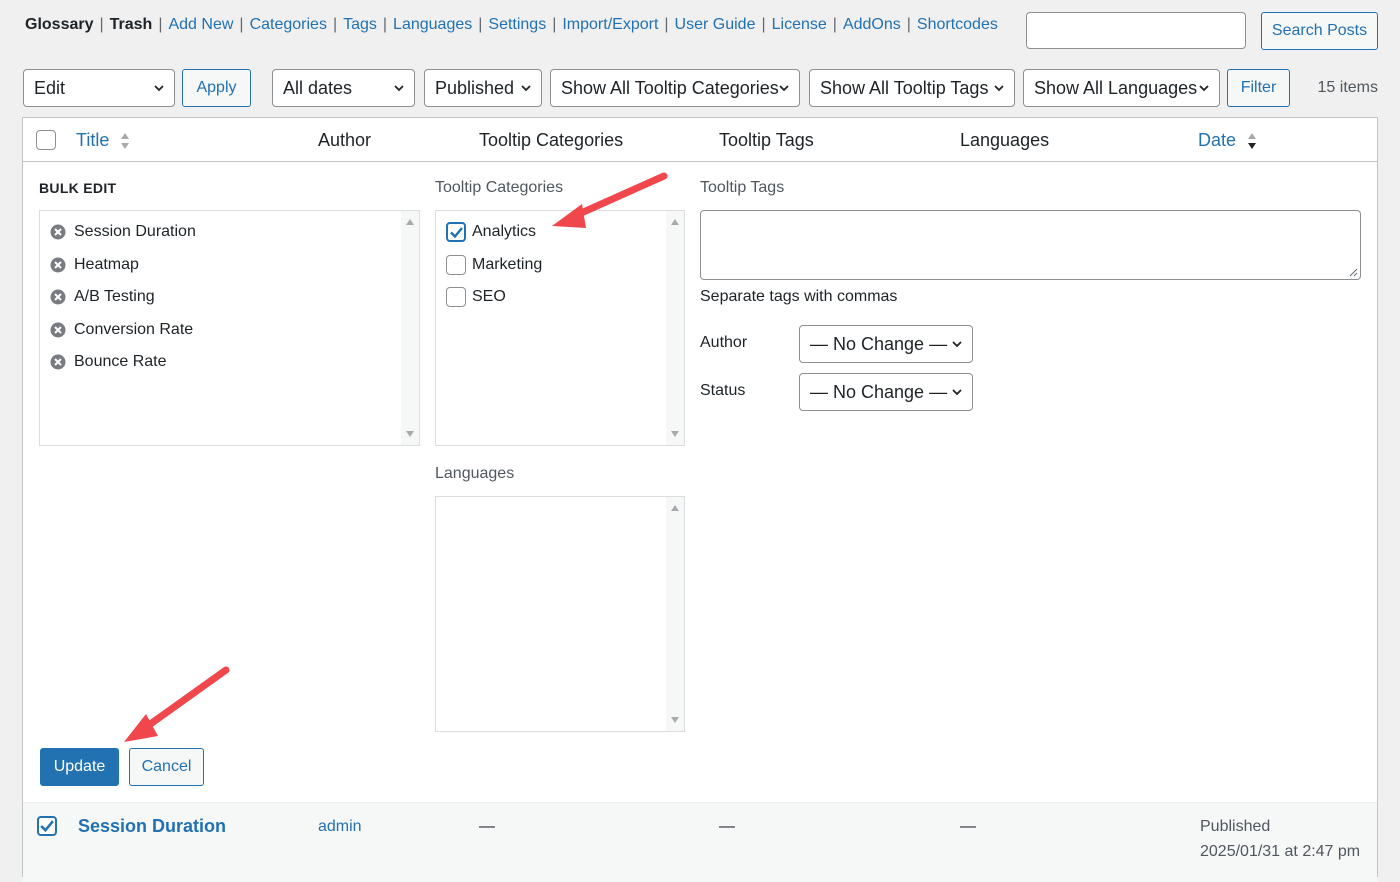  I want to click on category-label: SEO, so click(489, 296).